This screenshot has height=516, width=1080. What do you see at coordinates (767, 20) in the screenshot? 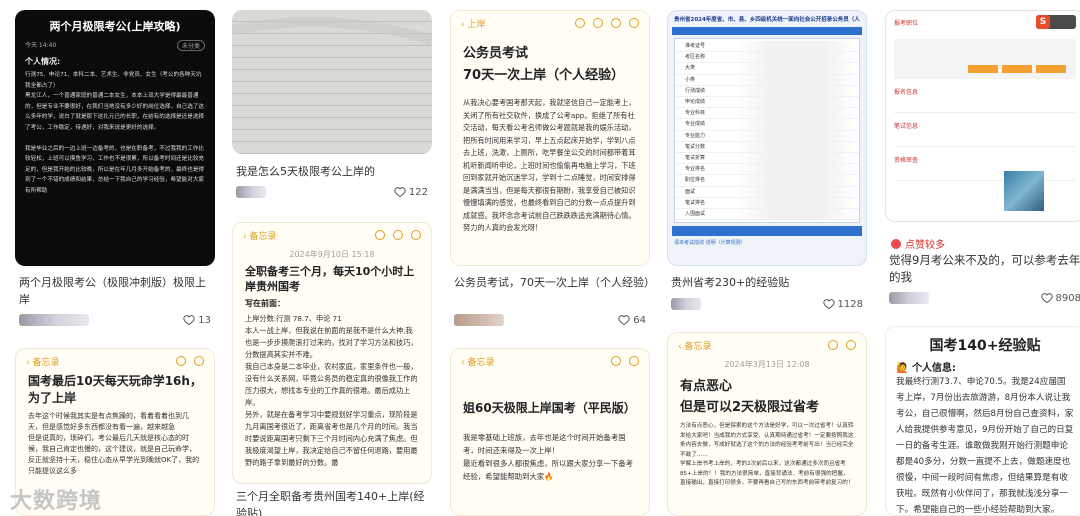
I see `doc-title: 贵州省2024年度省、市、县、乡四级机关统一面向社会公开招录公务员（人` at bounding box center [767, 20].